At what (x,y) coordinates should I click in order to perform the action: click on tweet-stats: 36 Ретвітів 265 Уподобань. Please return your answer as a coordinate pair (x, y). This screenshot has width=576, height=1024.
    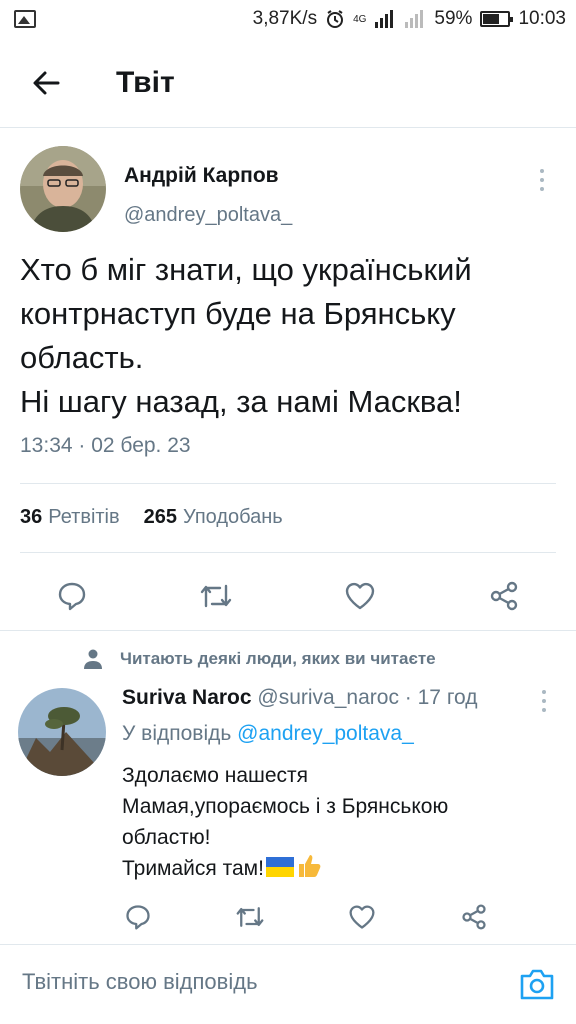
    Looking at the image, I should click on (151, 517).